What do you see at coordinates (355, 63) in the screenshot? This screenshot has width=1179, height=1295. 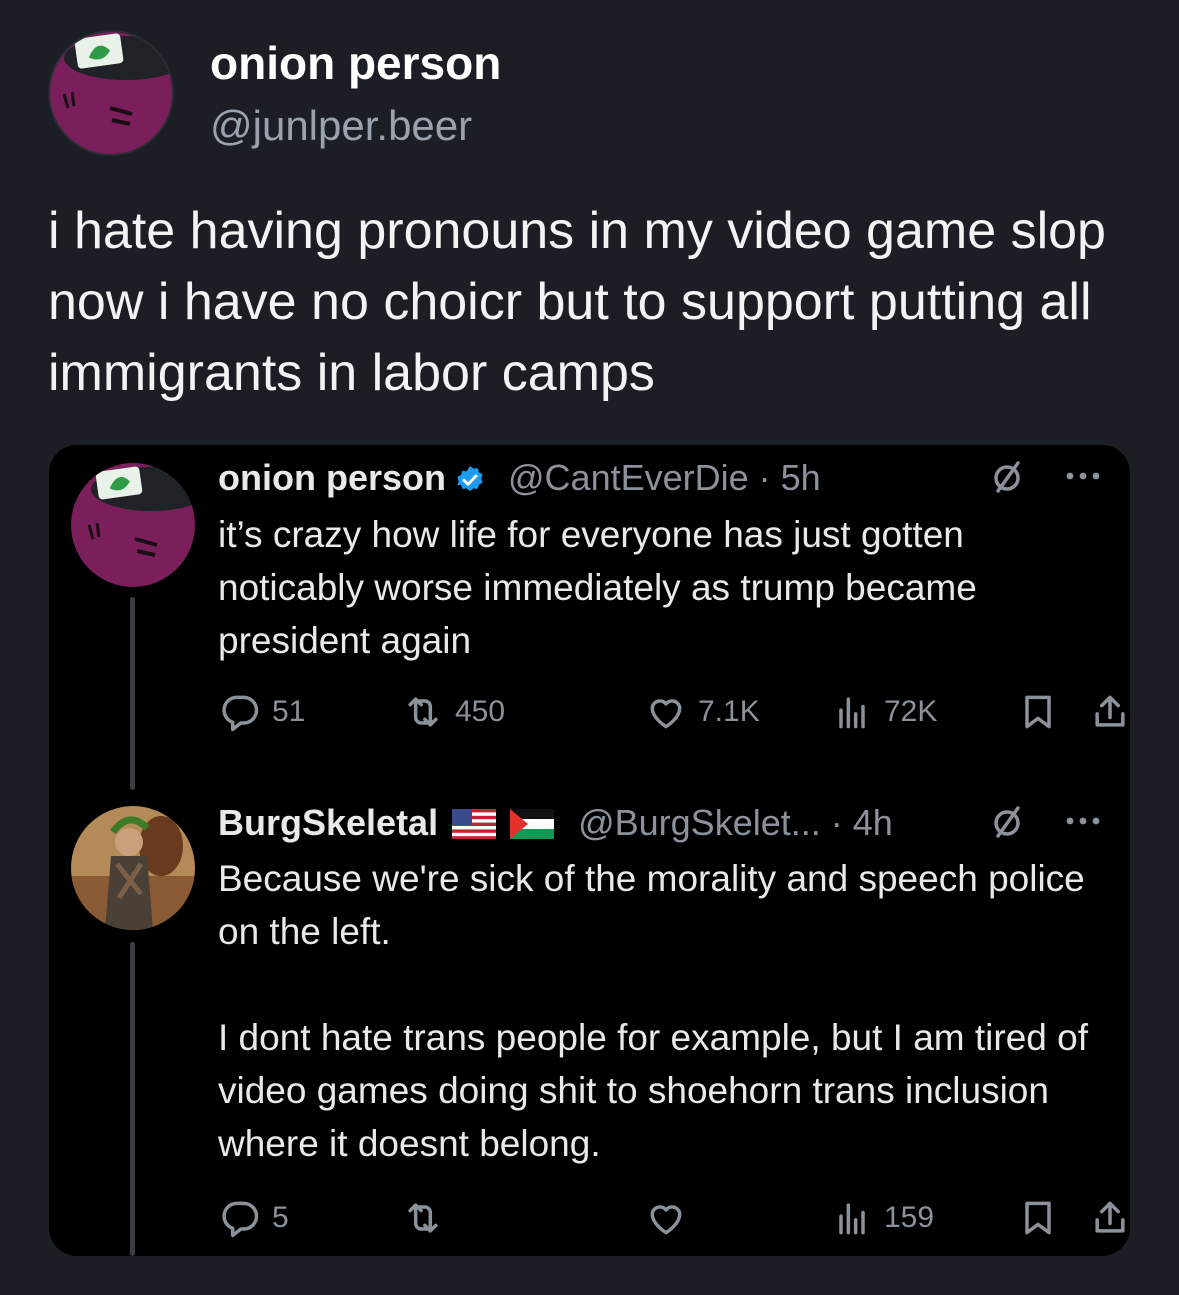 I see `author-name: onion person` at bounding box center [355, 63].